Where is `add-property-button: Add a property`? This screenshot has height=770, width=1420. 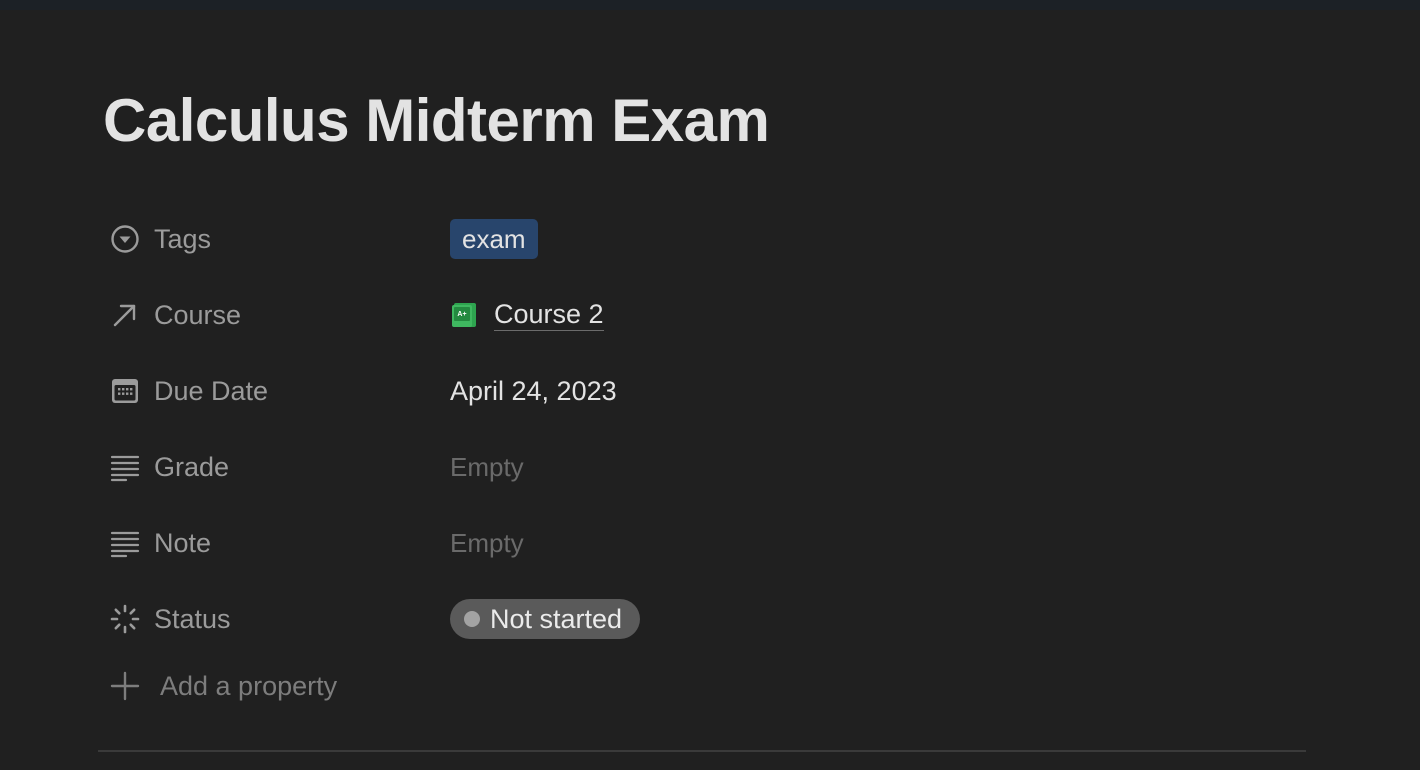
add-property-button: Add a property is located at coordinates (268, 686).